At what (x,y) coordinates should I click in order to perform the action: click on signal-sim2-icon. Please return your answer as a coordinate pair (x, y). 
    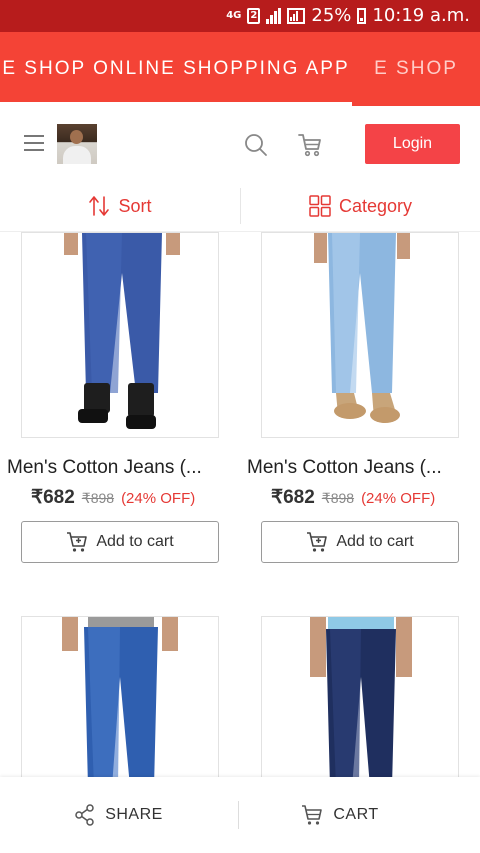
    Looking at the image, I should click on (296, 15).